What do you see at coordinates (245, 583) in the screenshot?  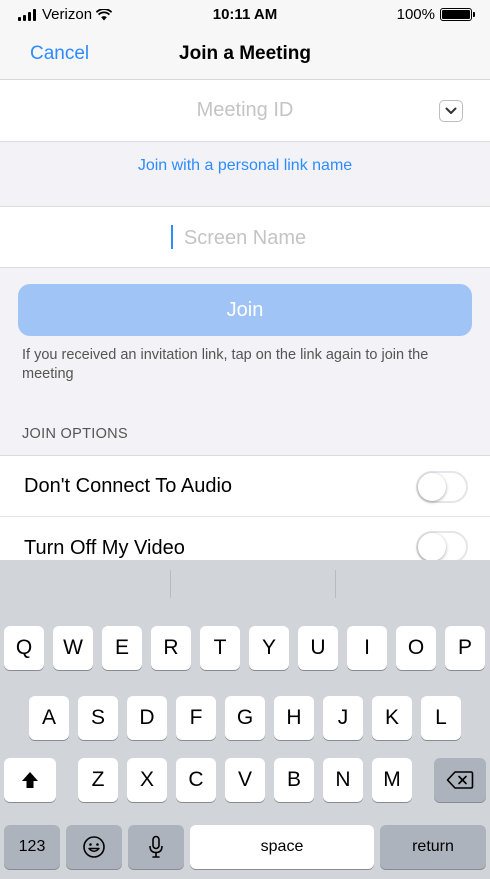 I see `predictive-text-bar` at bounding box center [245, 583].